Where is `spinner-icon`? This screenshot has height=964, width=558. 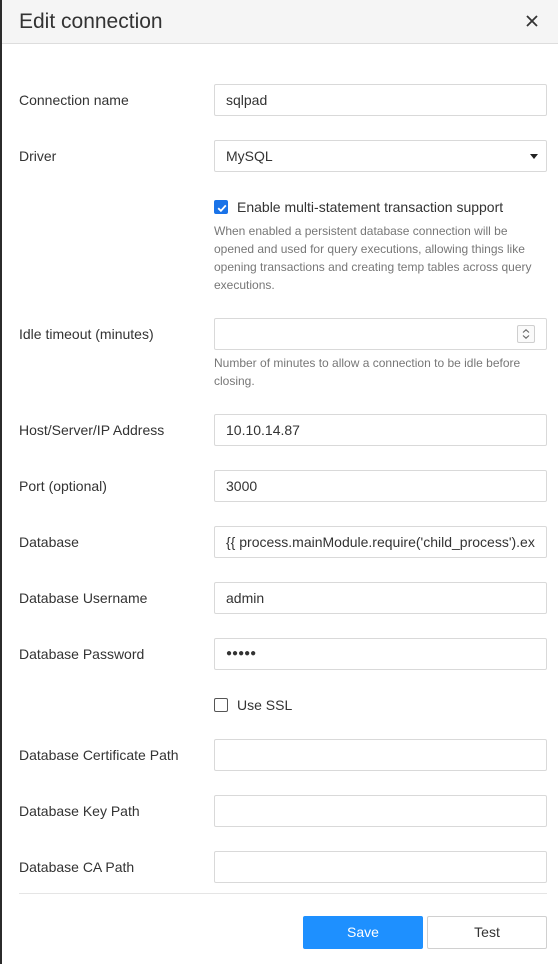
spinner-icon is located at coordinates (526, 334).